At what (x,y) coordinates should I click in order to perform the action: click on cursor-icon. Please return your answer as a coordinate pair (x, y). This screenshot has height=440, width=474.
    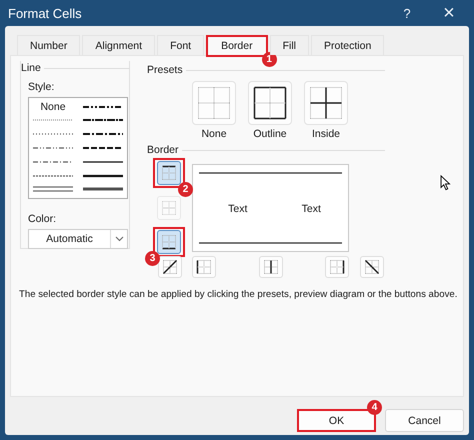
    Looking at the image, I should click on (445, 183).